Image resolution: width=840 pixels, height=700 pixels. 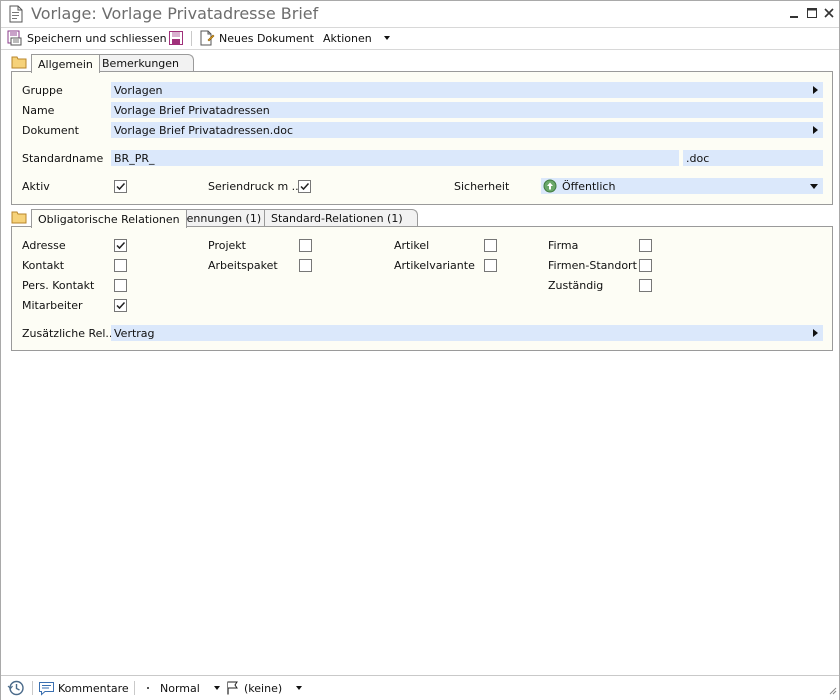 I want to click on artikel-label: Artikel, so click(x=412, y=245).